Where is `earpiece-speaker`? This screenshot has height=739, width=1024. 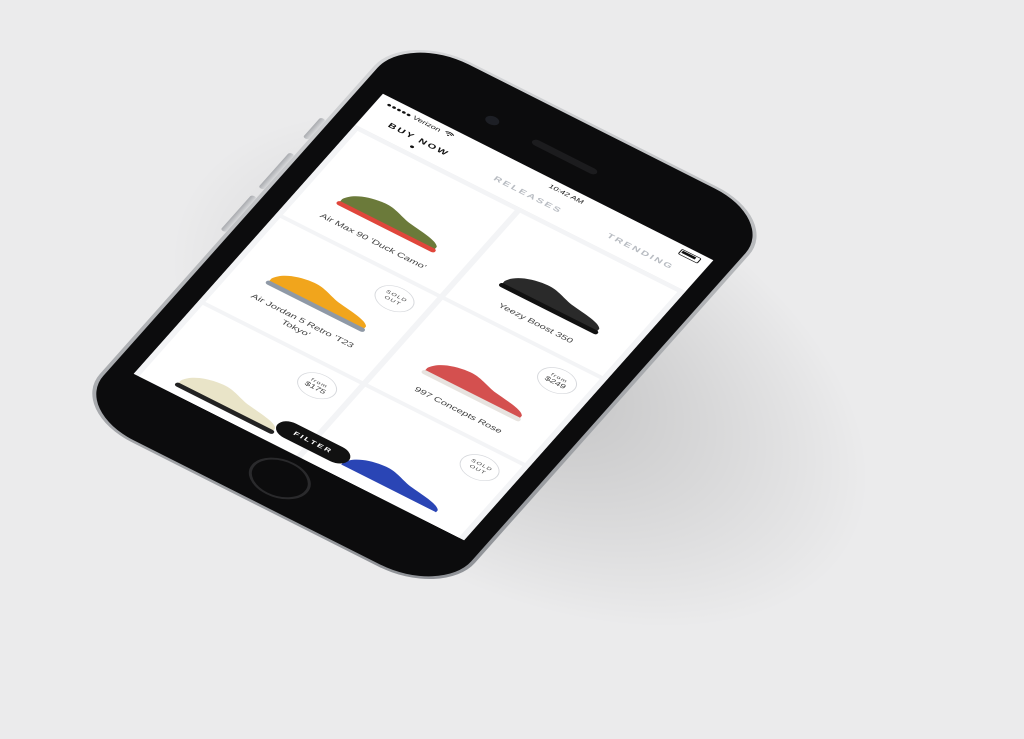 earpiece-speaker is located at coordinates (564, 157).